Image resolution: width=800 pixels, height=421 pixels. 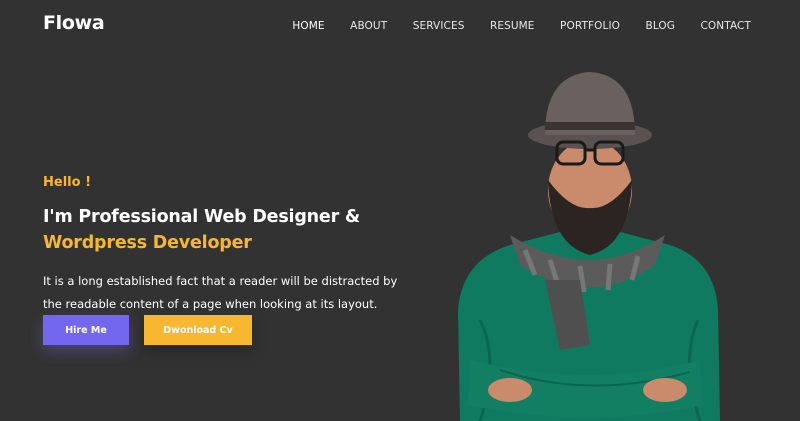 What do you see at coordinates (512, 26) in the screenshot?
I see `nav-resume: RESUME` at bounding box center [512, 26].